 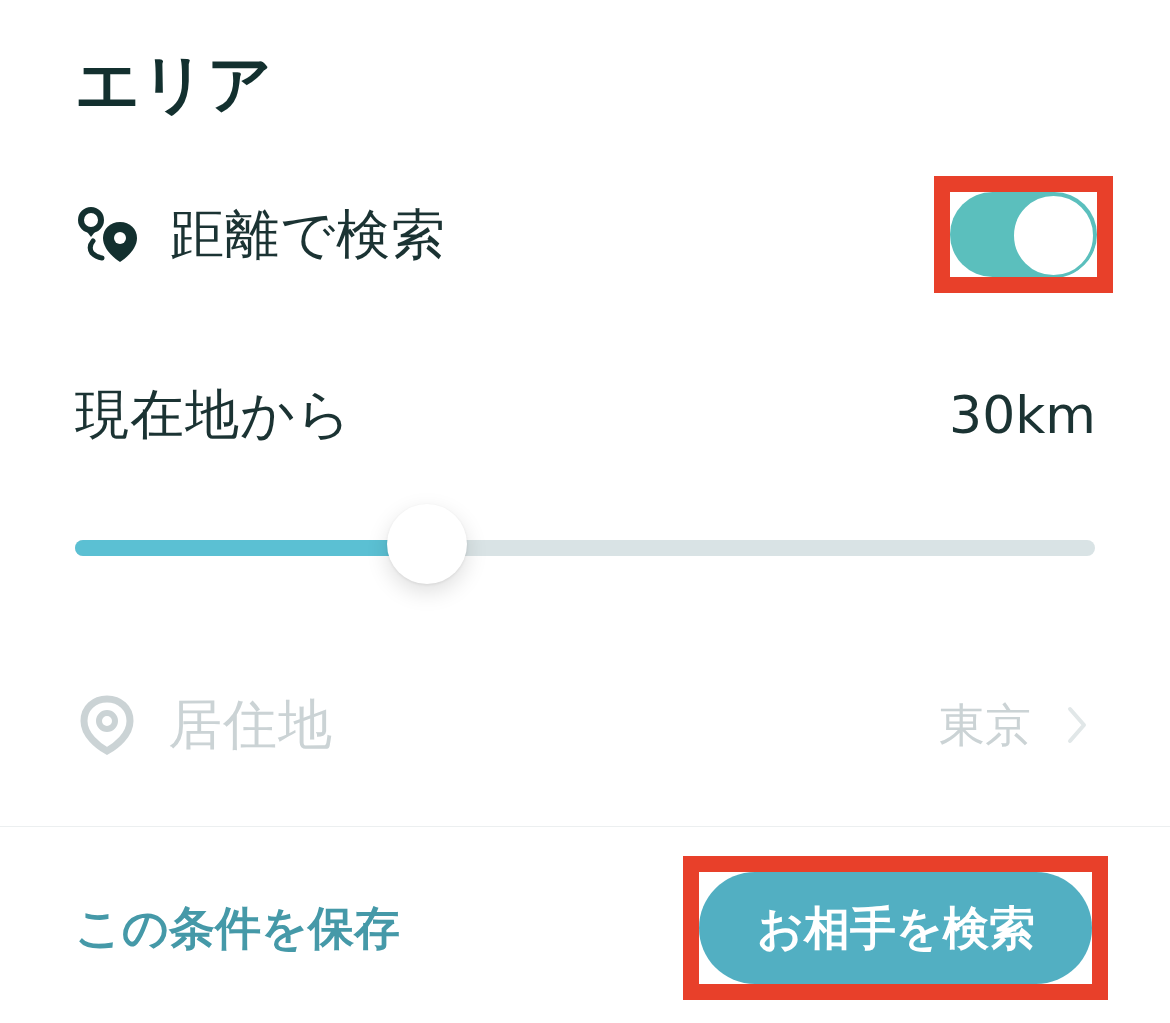 What do you see at coordinates (1023, 234) in the screenshot?
I see `toggle-switch` at bounding box center [1023, 234].